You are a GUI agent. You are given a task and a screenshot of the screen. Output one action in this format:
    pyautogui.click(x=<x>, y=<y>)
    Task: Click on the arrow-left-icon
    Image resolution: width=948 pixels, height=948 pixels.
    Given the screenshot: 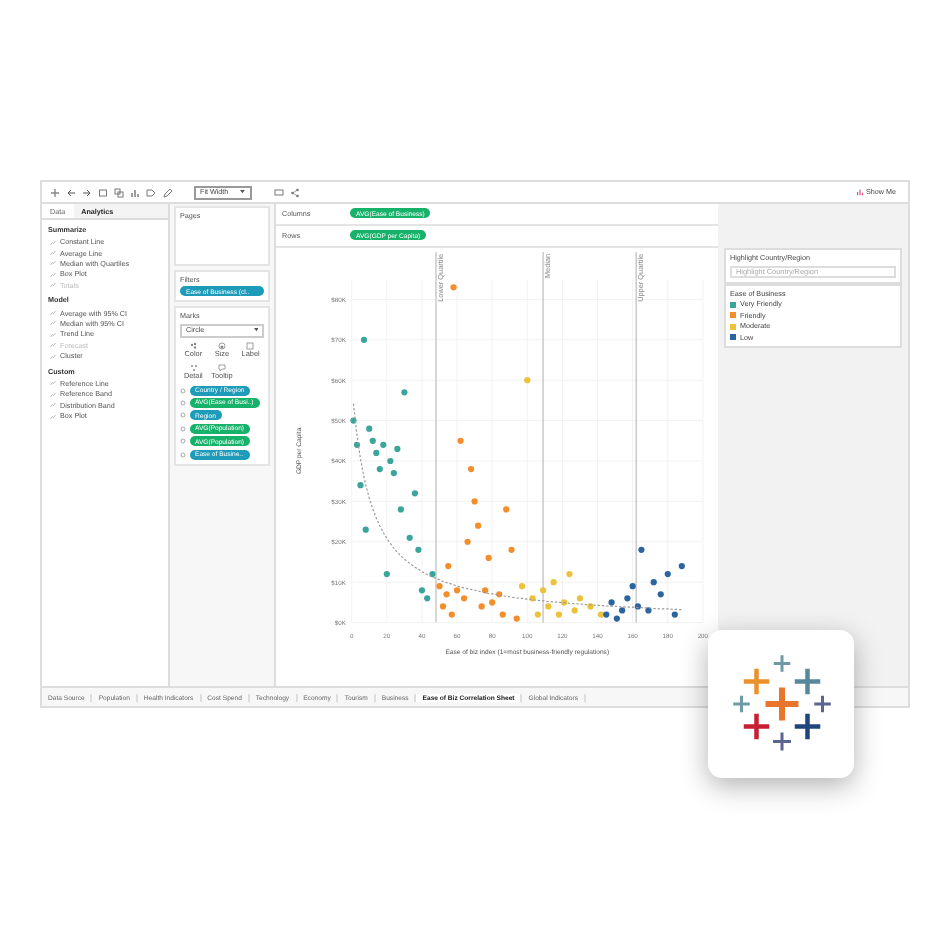 What is the action you would take?
    pyautogui.click(x=71, y=192)
    